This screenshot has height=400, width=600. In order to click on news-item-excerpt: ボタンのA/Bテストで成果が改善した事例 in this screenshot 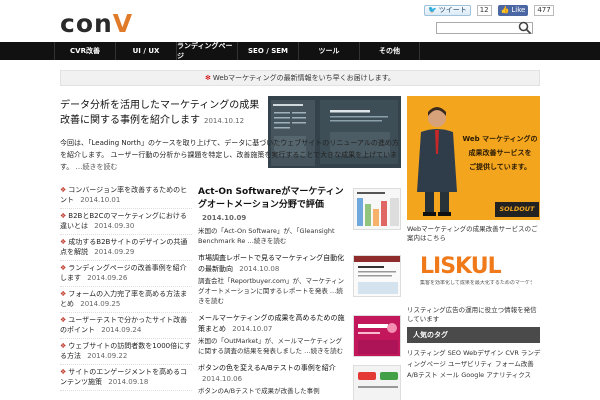, I will do `click(259, 391)`.